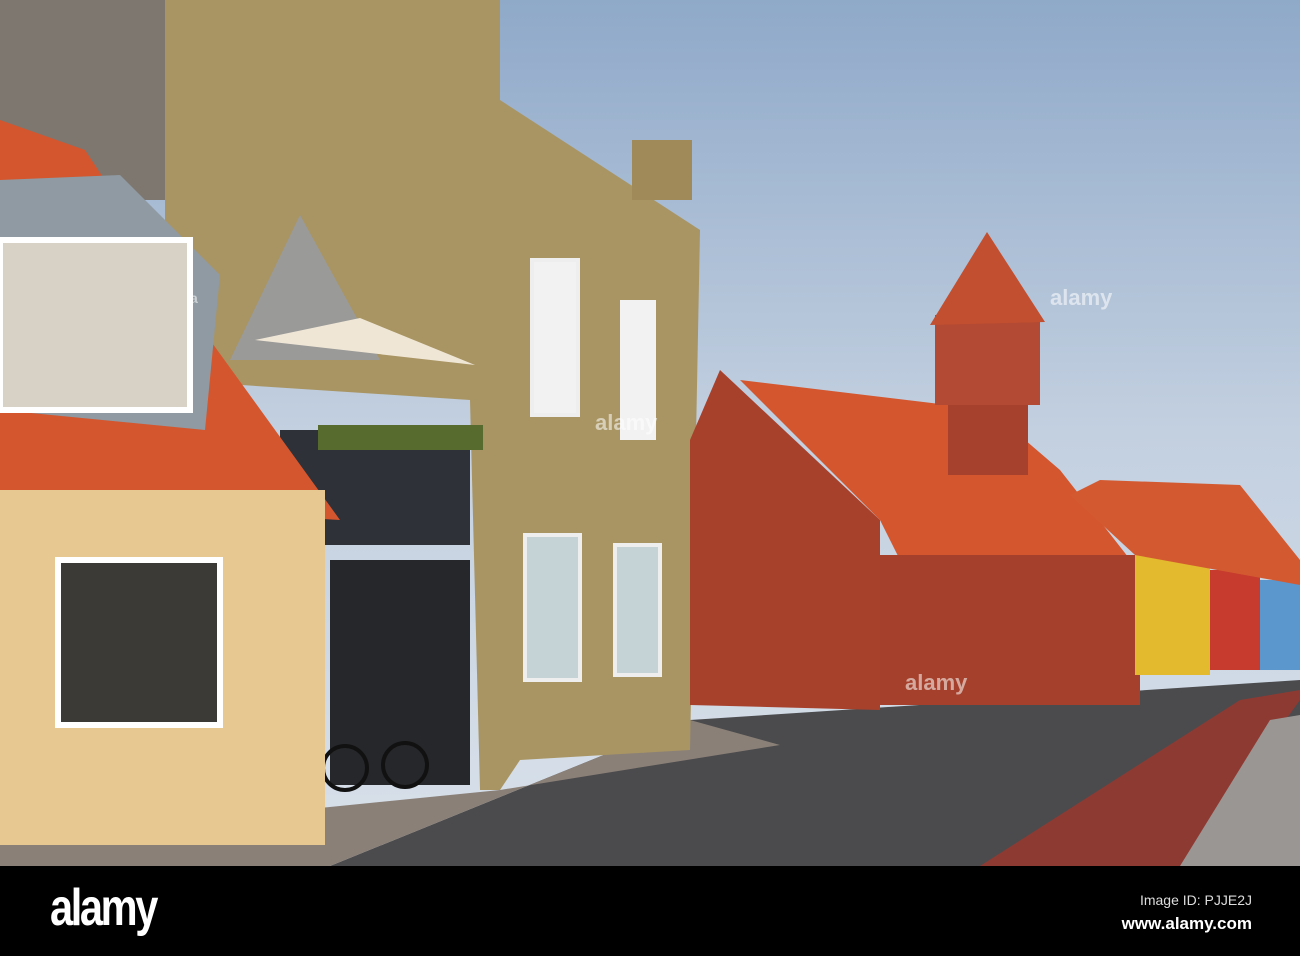 This screenshot has width=1300, height=956. Describe the element at coordinates (1235, 620) in the screenshot. I see `red-house` at that location.